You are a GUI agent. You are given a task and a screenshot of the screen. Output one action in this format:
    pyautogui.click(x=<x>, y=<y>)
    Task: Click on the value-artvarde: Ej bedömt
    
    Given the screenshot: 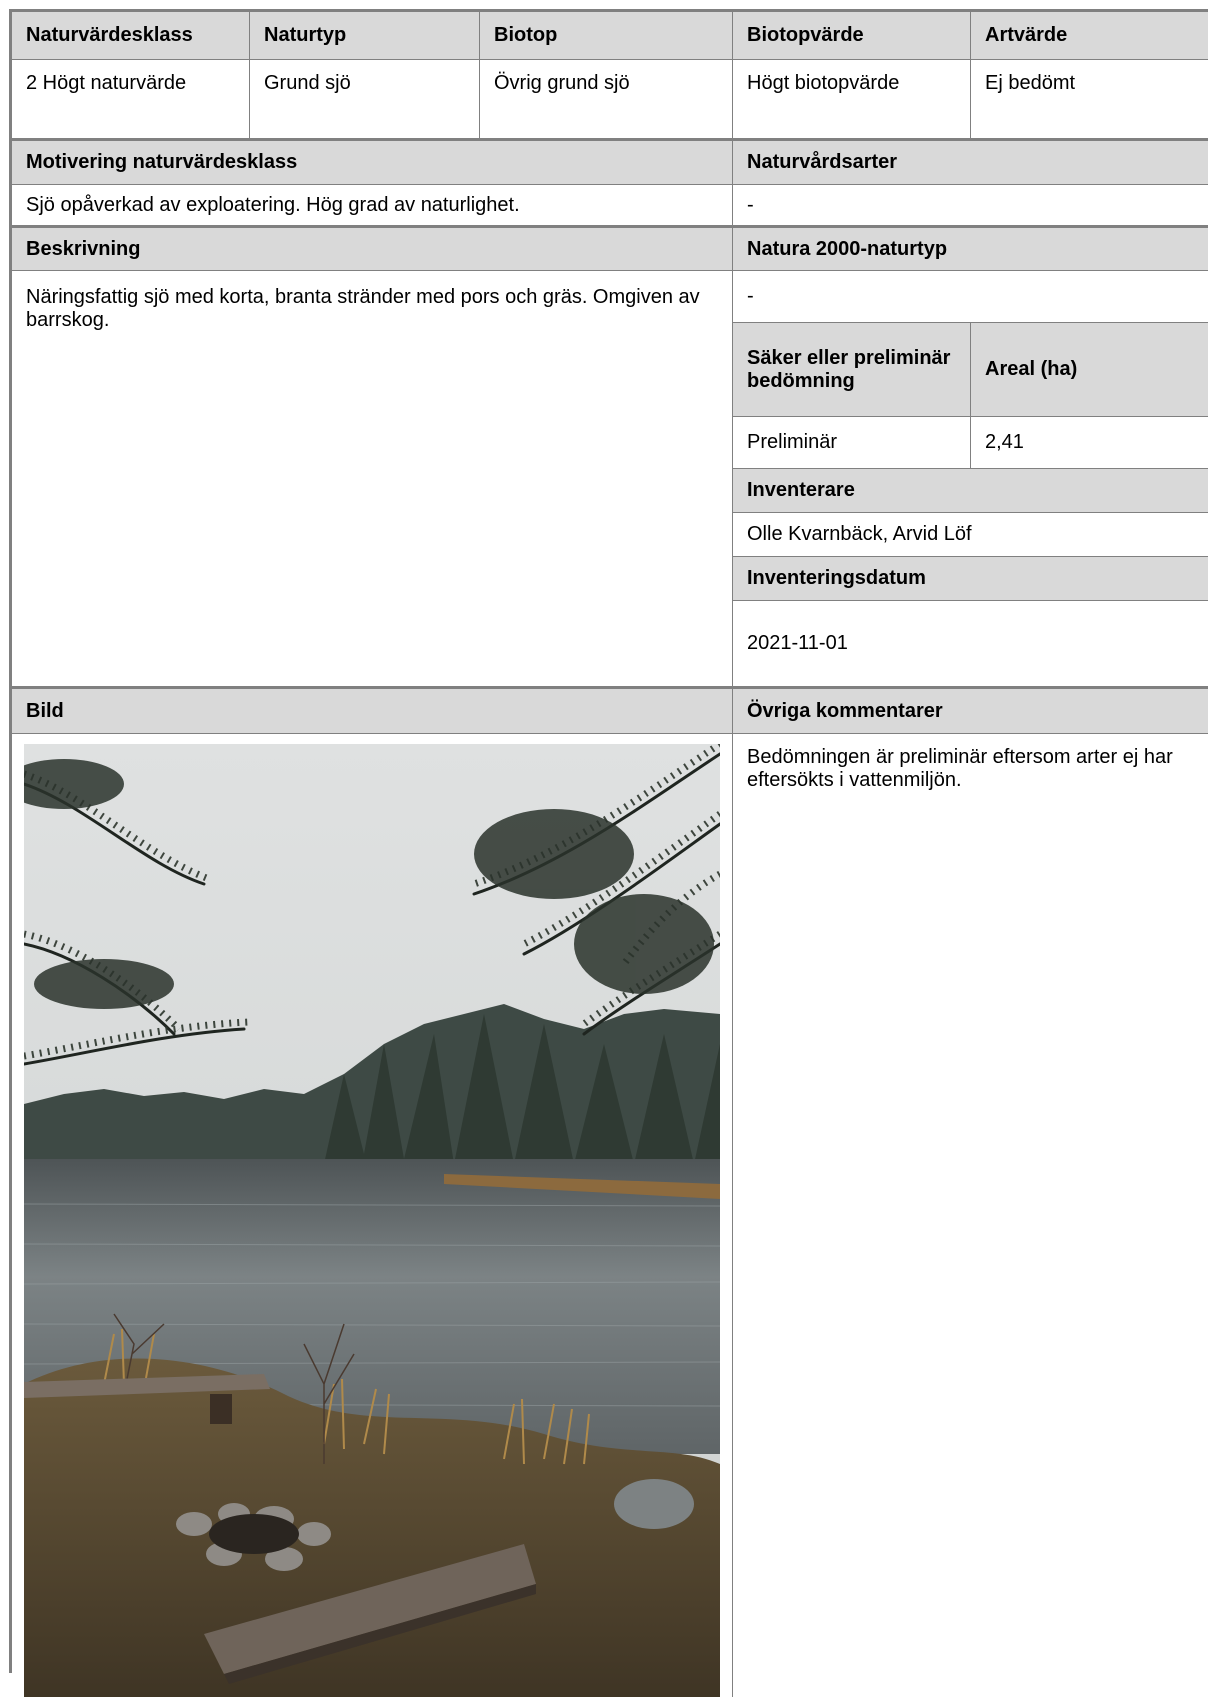 What is the action you would take?
    pyautogui.click(x=1089, y=100)
    